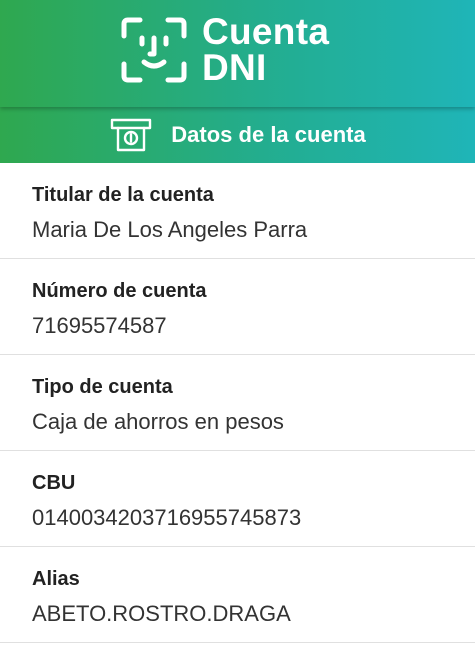  Describe the element at coordinates (170, 229) in the screenshot. I see `account-holder-value: Maria De Los Angeles Parra` at that location.